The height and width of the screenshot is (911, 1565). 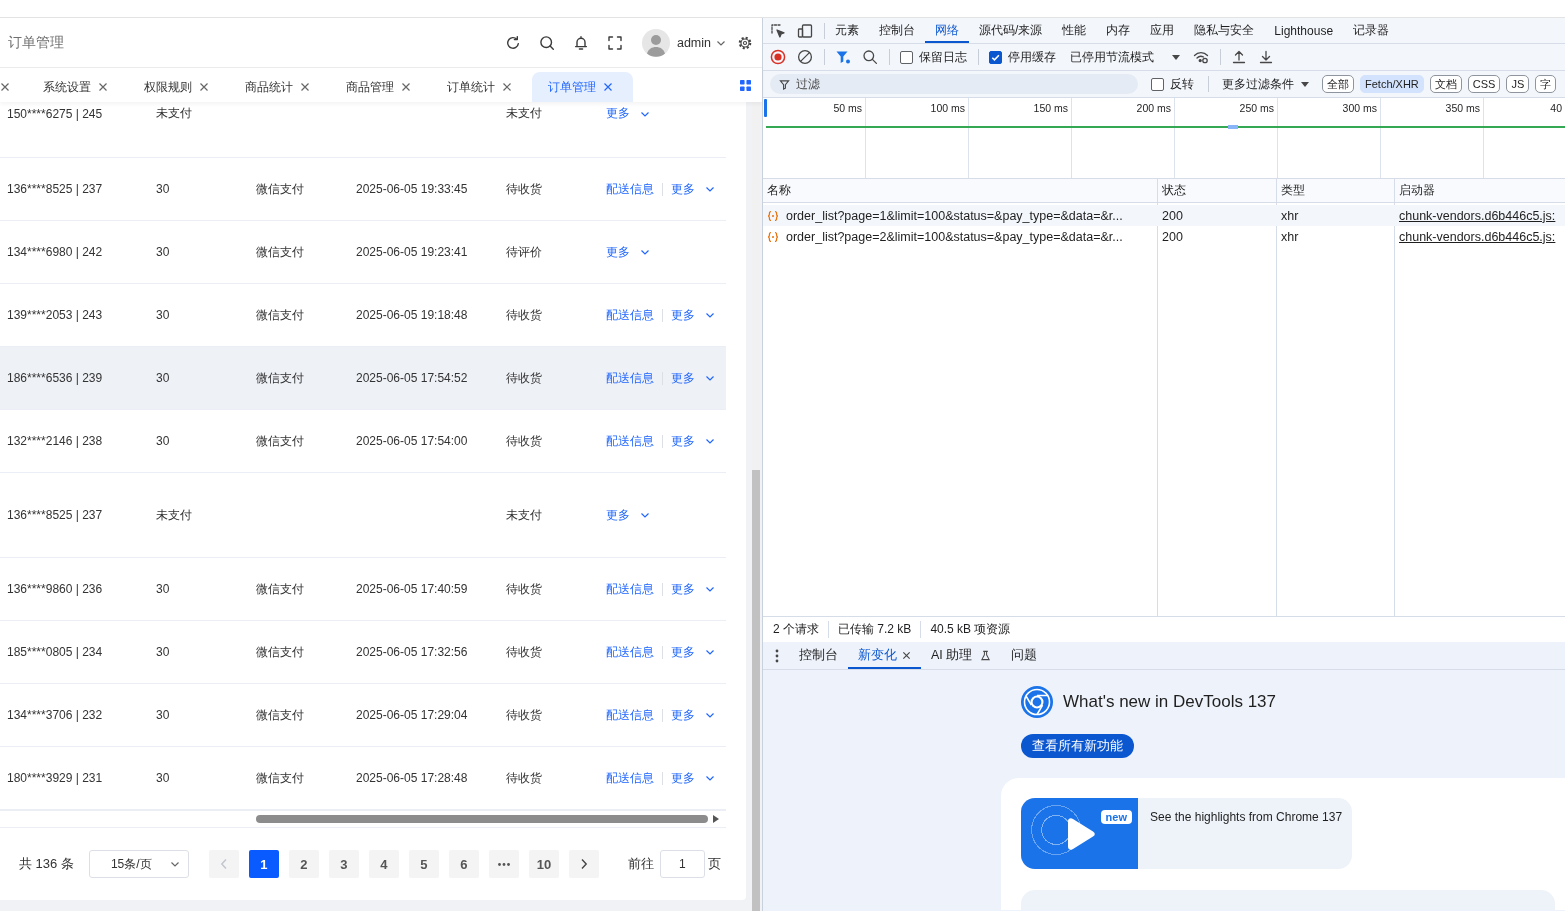 I want to click on throttling-select: 已停用节流模式, so click(x=1125, y=57).